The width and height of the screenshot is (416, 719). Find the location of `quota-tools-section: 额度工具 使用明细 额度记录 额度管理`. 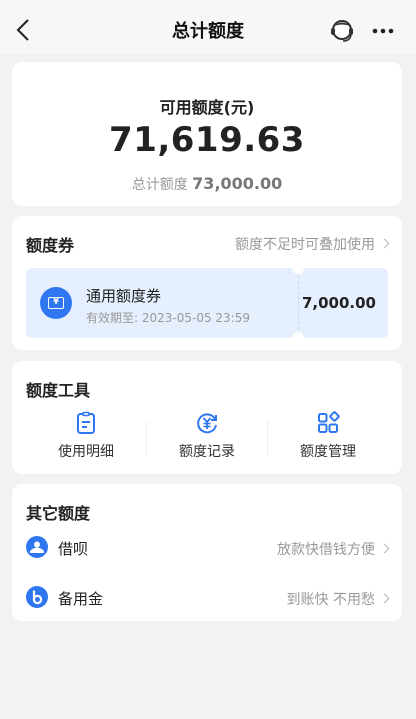

quota-tools-section: 额度工具 使用明细 额度记录 额度管理 is located at coordinates (207, 417).